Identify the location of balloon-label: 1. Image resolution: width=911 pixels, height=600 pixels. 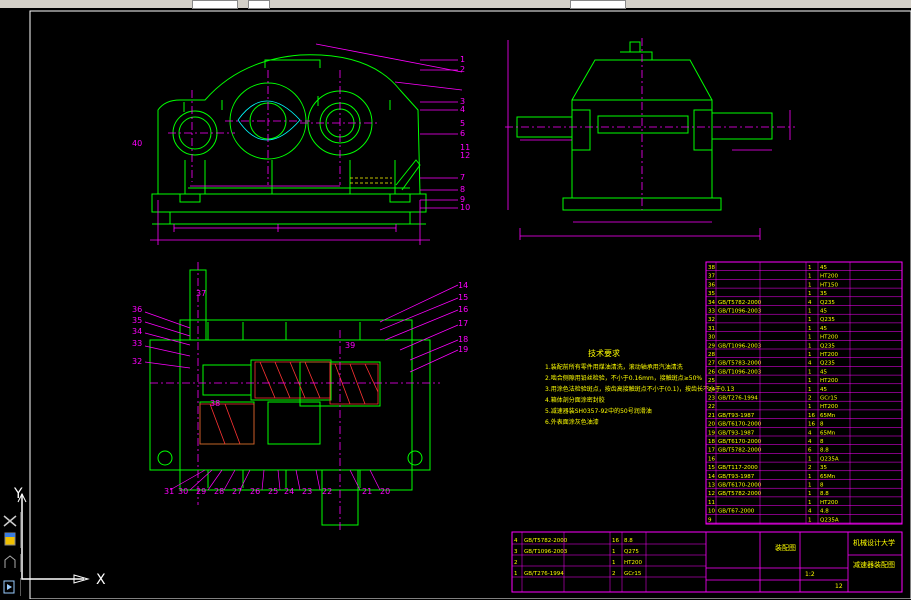
(462, 59).